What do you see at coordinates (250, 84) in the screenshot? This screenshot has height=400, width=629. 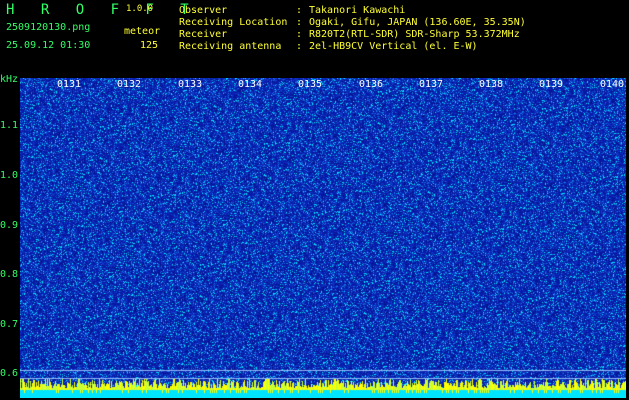 I see `x-tick-label: 0134` at bounding box center [250, 84].